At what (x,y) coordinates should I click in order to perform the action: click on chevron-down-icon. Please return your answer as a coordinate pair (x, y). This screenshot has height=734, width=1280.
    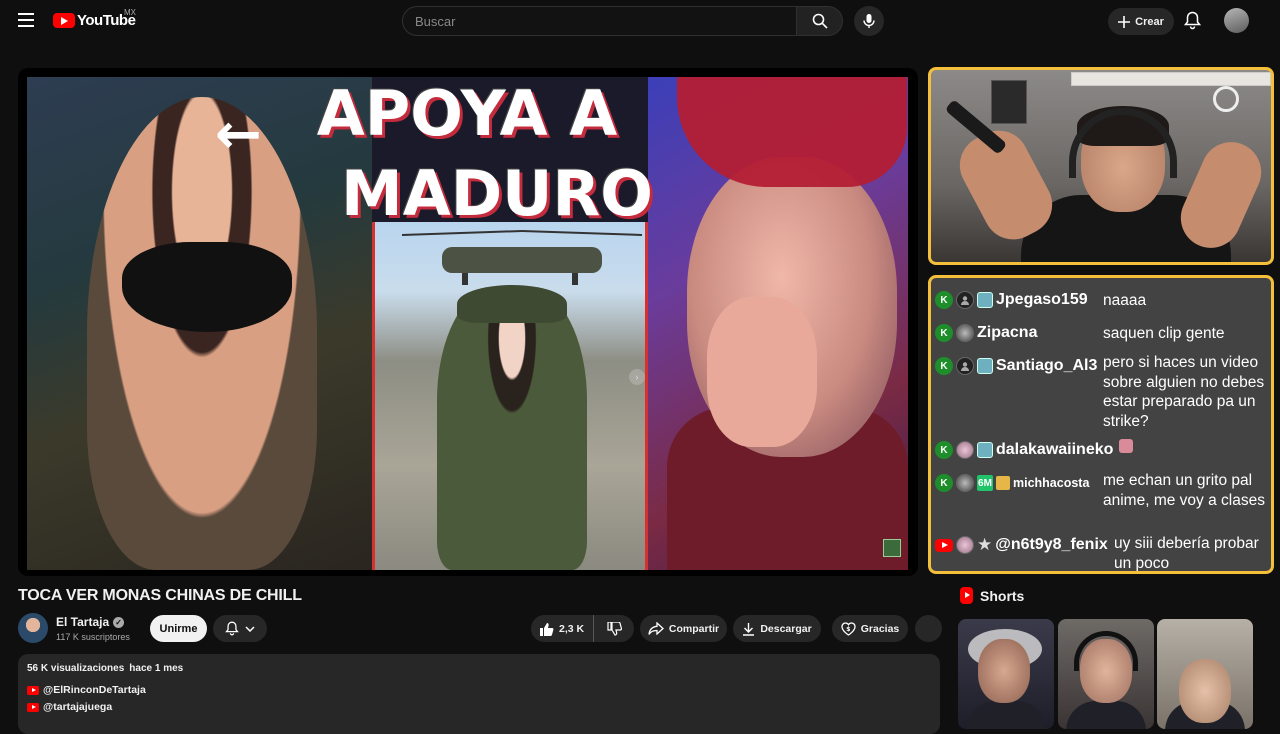
    Looking at the image, I should click on (250, 628).